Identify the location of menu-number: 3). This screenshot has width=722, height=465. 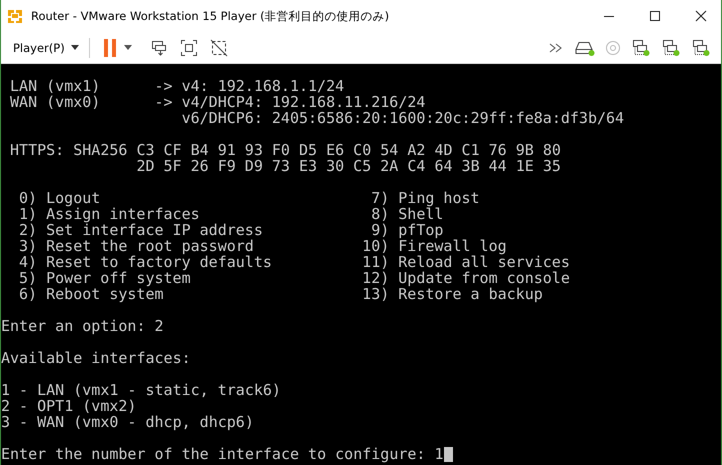
(28, 246).